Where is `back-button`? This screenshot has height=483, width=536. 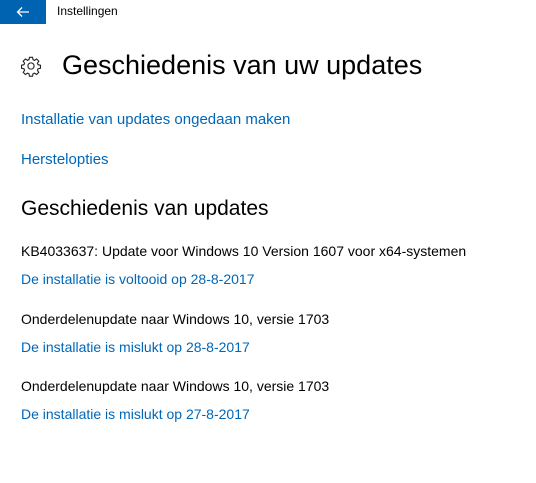 back-button is located at coordinates (23, 12).